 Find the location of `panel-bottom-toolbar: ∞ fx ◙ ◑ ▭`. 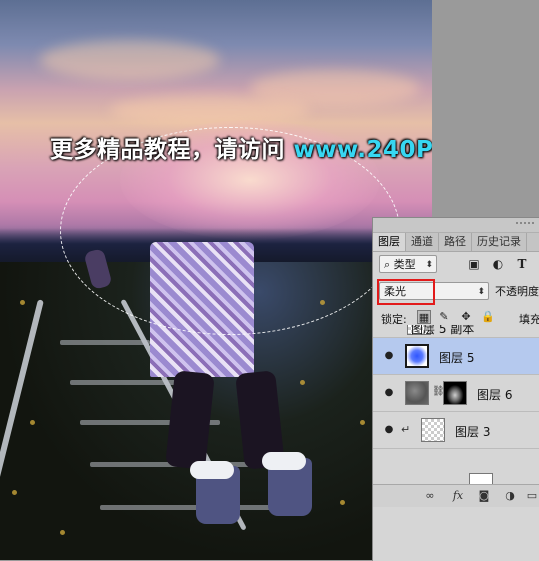

panel-bottom-toolbar: ∞ fx ◙ ◑ ▭ is located at coordinates (456, 495).